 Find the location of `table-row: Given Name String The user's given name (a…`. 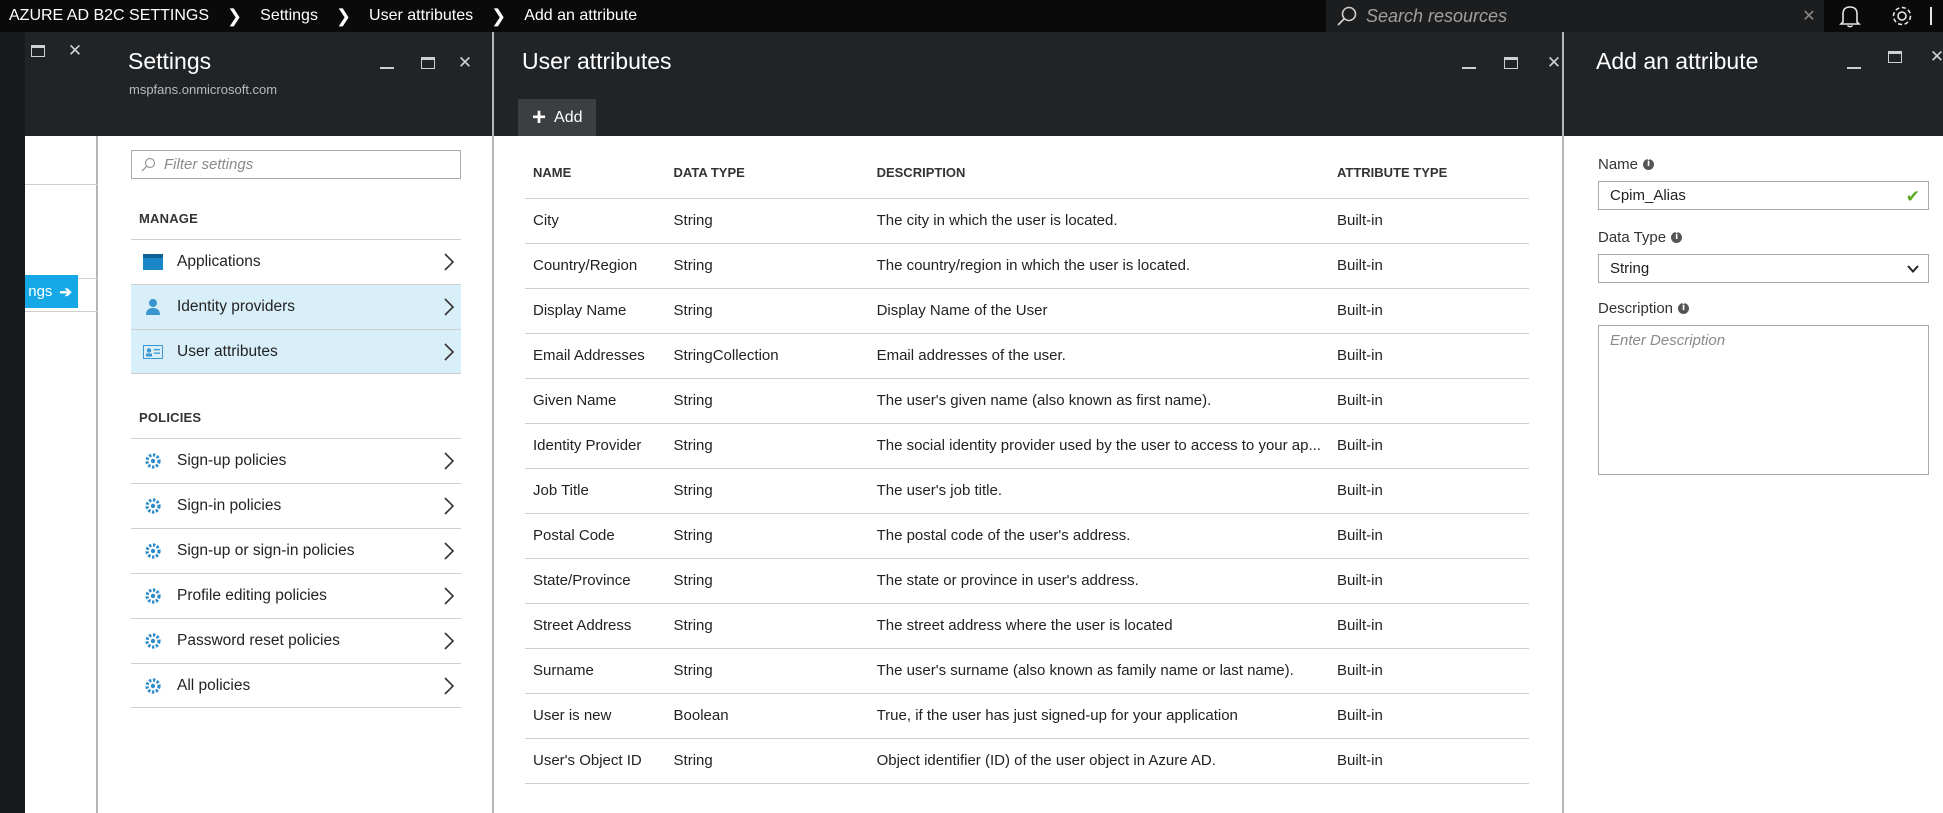

table-row: Given Name String The user's given name (a… is located at coordinates (1027, 401).